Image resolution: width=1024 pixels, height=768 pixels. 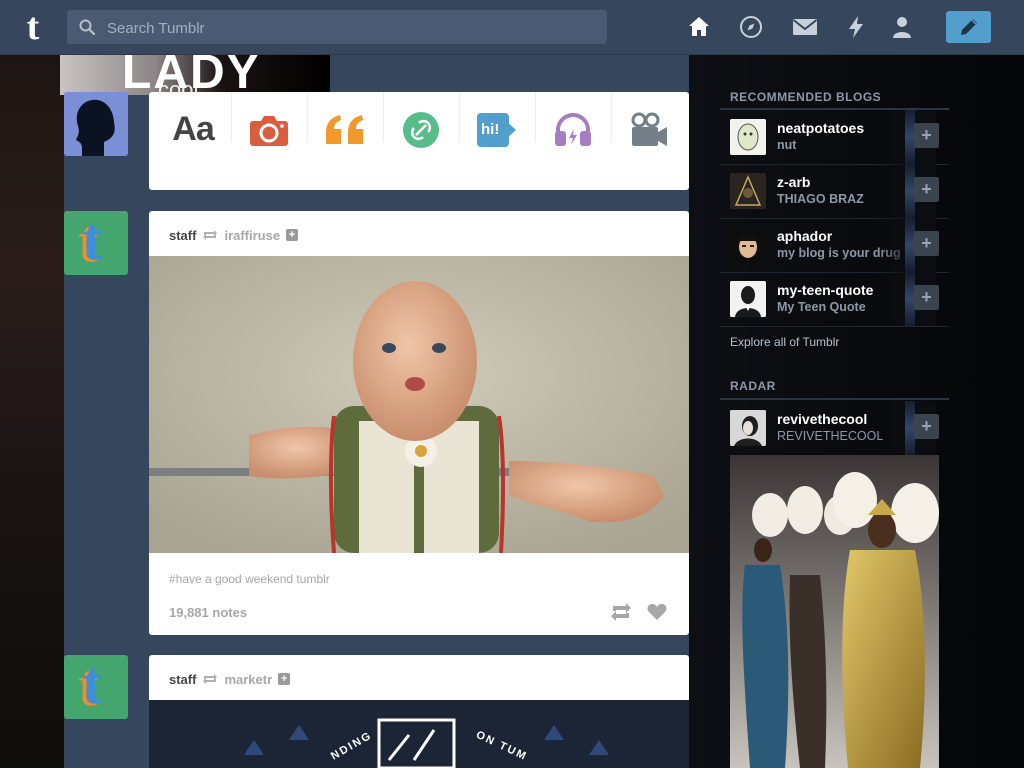 I want to click on blog-name: aphador, so click(x=804, y=236).